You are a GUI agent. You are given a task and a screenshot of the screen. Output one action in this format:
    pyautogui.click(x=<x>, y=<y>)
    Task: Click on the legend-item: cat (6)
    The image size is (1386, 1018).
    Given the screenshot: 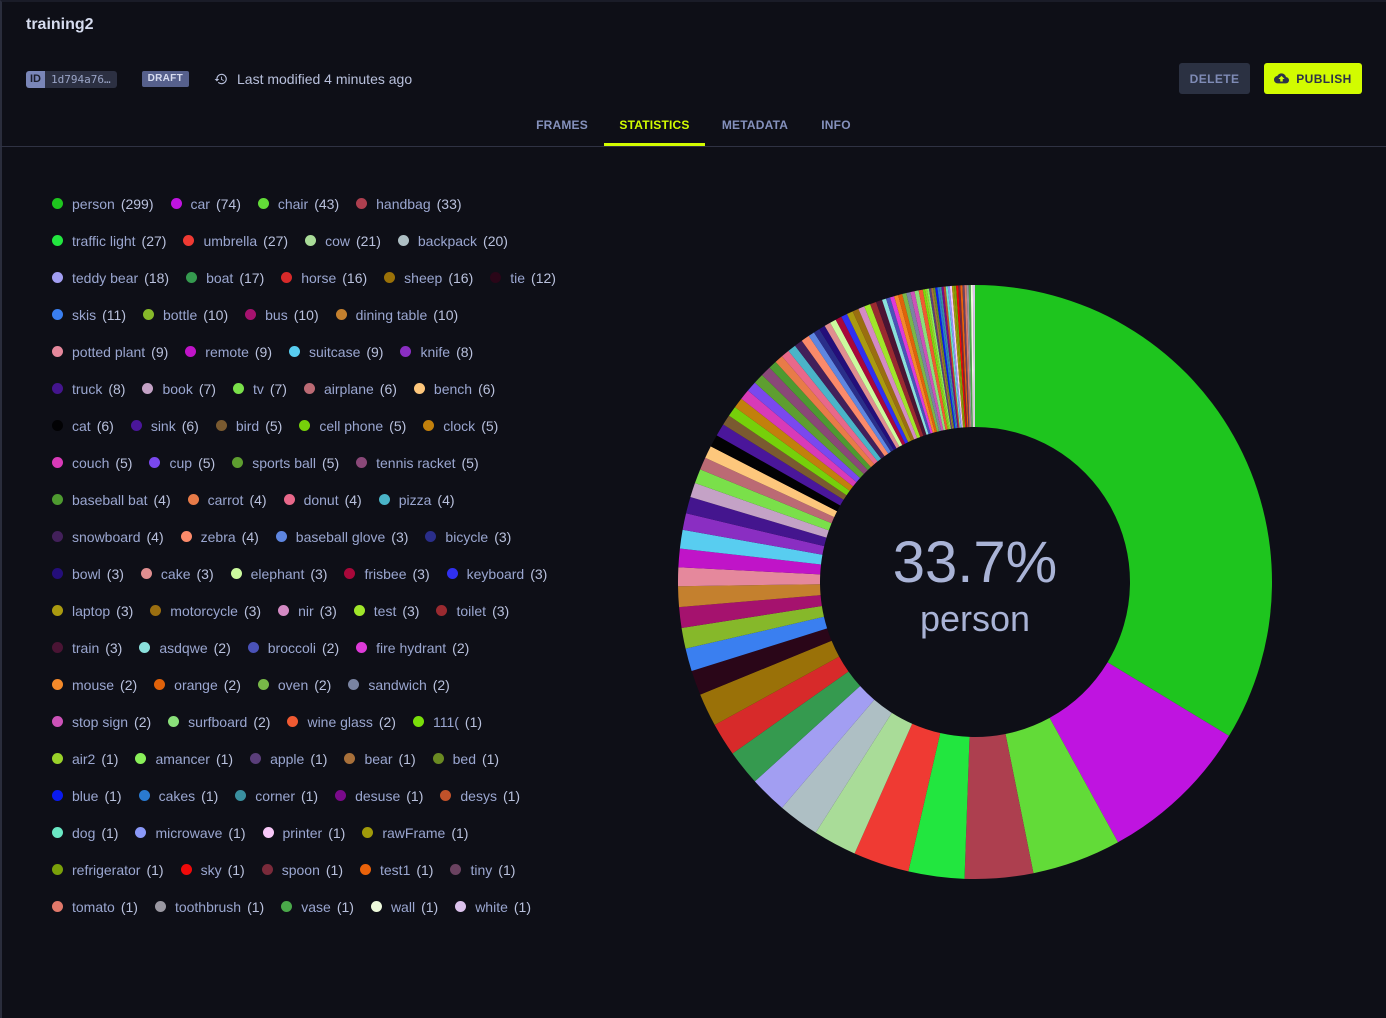 What is the action you would take?
    pyautogui.click(x=83, y=426)
    